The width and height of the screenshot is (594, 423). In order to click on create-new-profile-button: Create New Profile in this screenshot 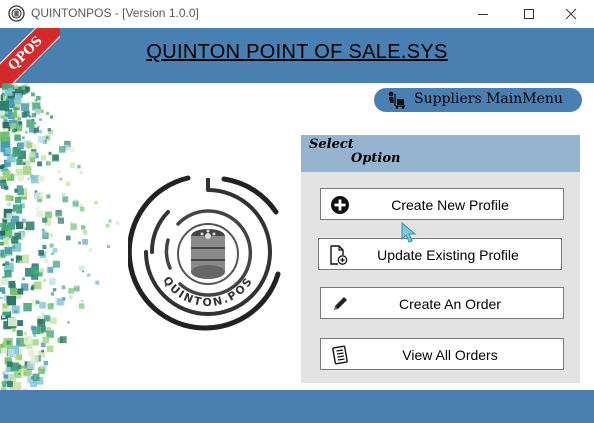, I will do `click(442, 204)`.